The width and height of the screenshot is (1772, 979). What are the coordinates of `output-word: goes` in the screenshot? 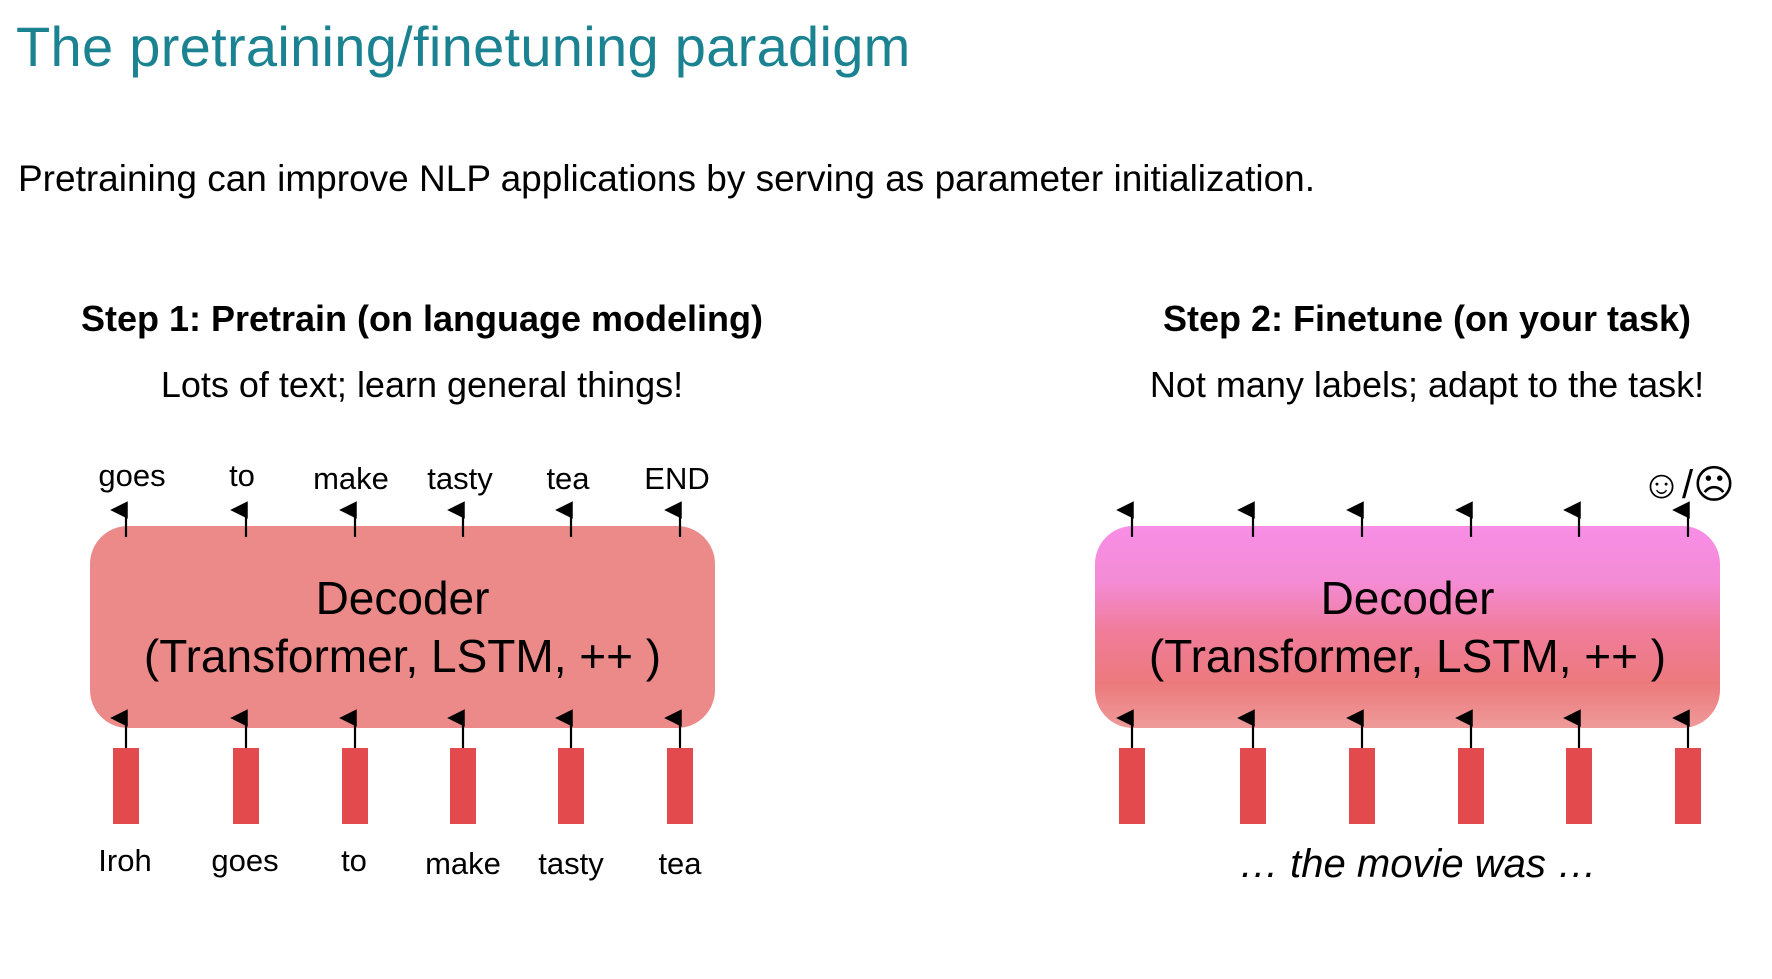 It's located at (132, 475).